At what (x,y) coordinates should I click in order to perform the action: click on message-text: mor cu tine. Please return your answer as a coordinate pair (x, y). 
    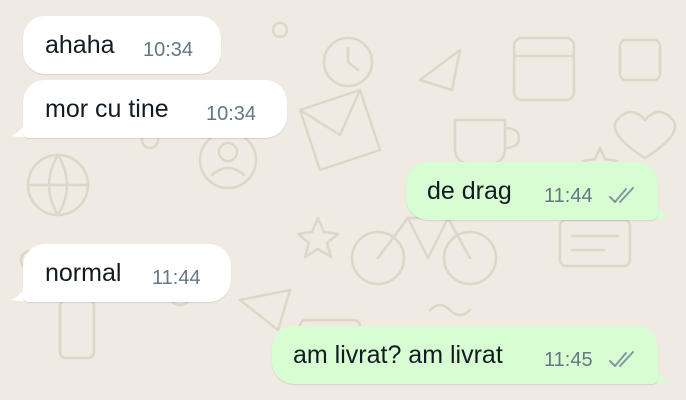
    Looking at the image, I should click on (107, 109).